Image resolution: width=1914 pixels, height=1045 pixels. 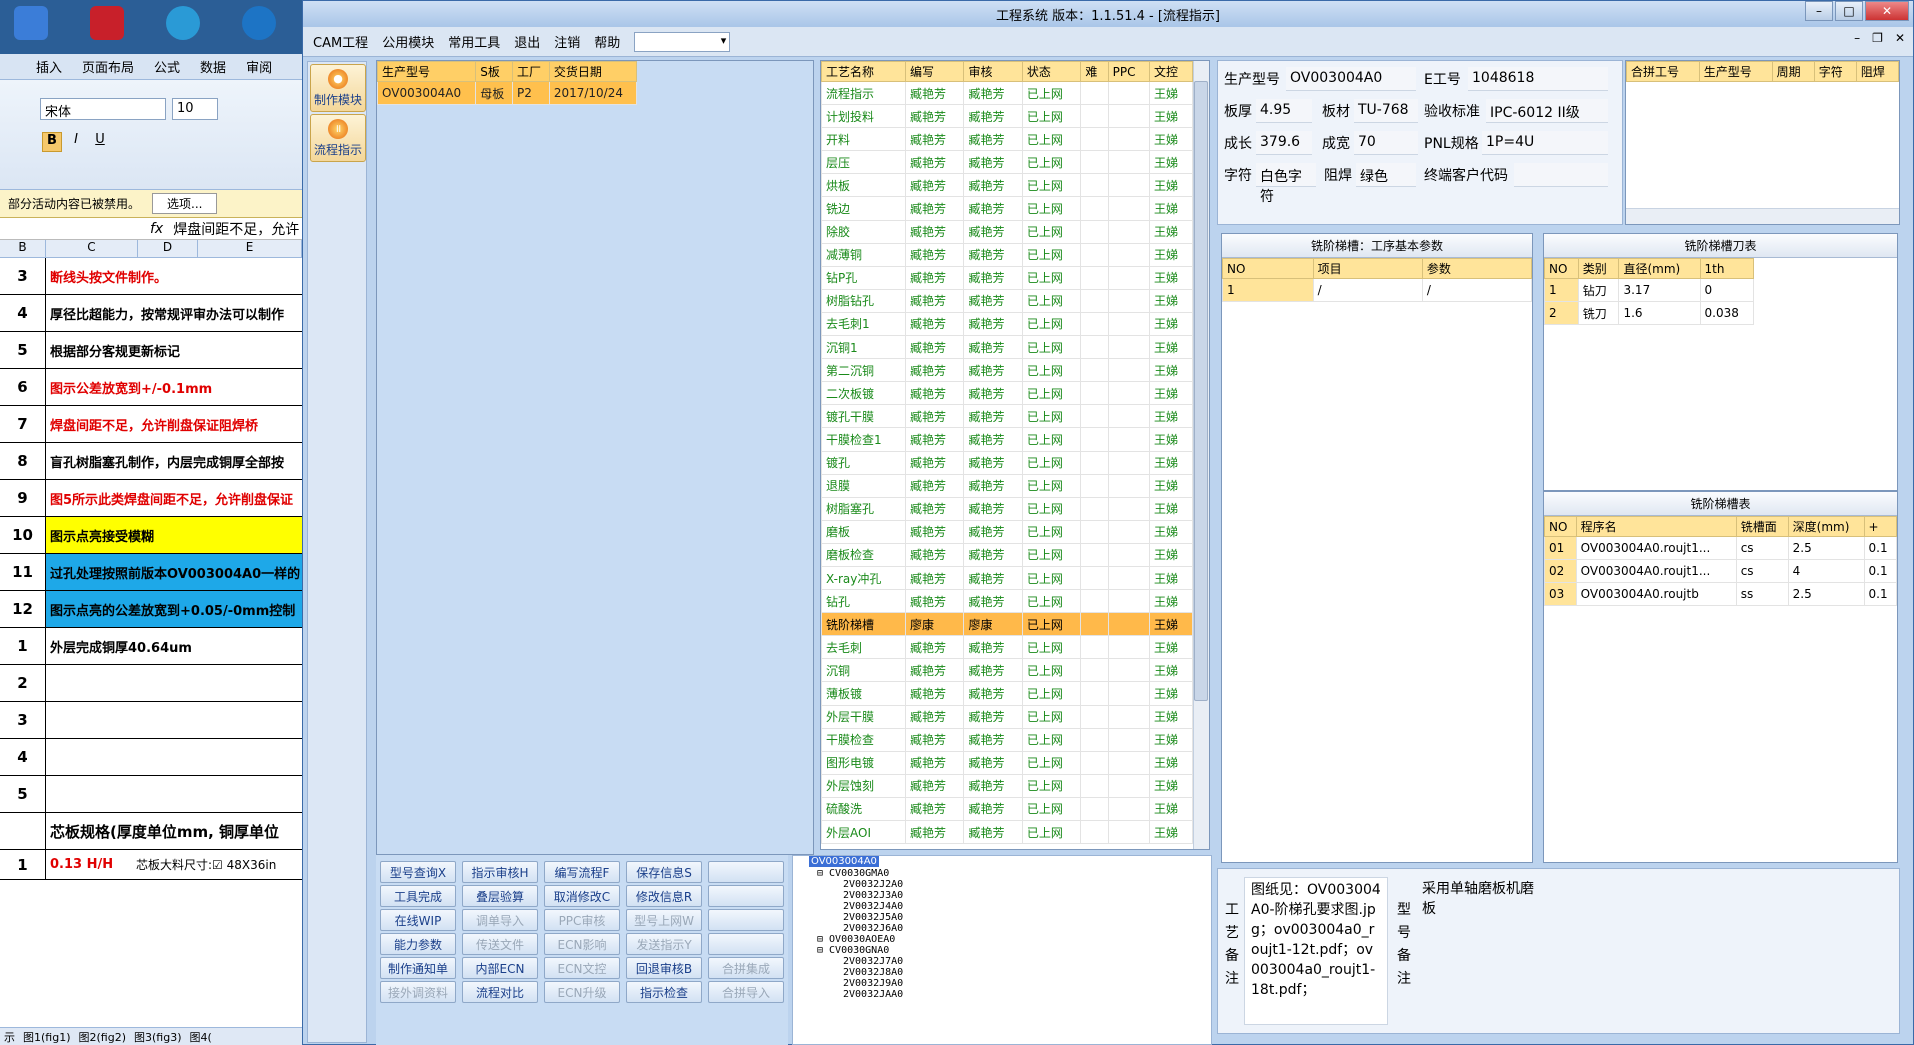 What do you see at coordinates (1007, 439) in the screenshot?
I see `process-row: 干膜检查1 臧艳芳 臧艳芳 已上网 王娣` at bounding box center [1007, 439].